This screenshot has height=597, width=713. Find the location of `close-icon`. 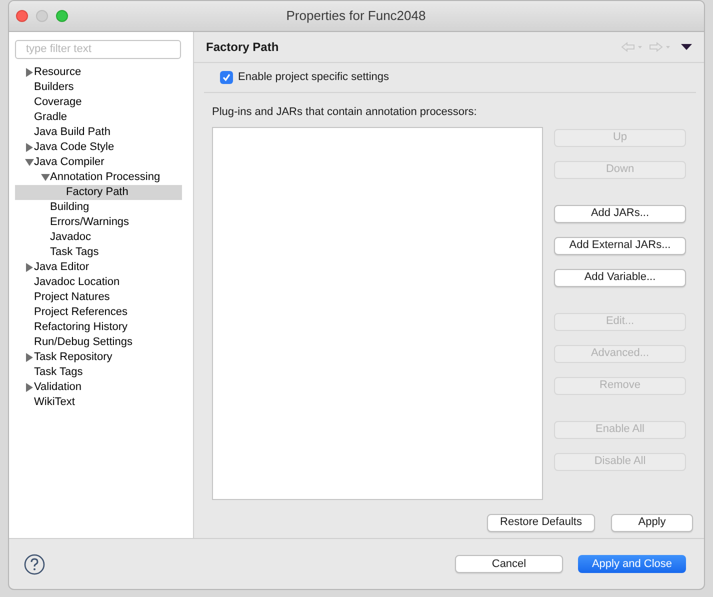

close-icon is located at coordinates (22, 16).